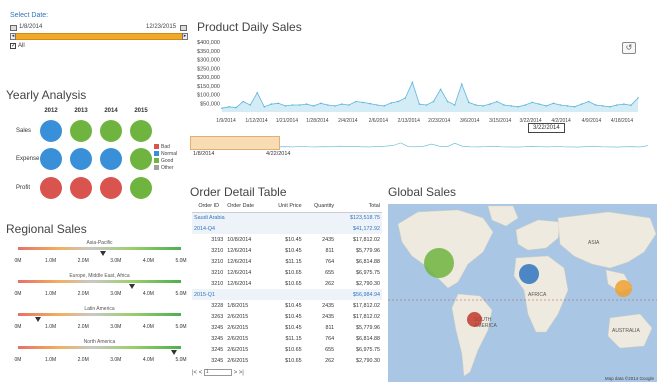 The width and height of the screenshot is (657, 382). Describe the element at coordinates (183, 28) in the screenshot. I see `calendar-end-icon` at that location.